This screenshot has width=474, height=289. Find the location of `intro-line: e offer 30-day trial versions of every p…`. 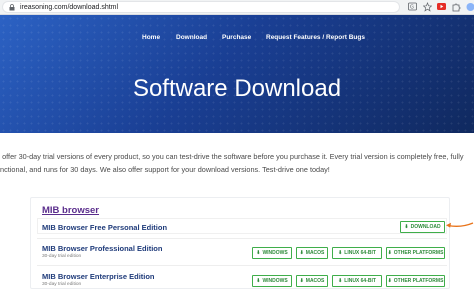

intro-line: e offer 30-day trial versions of every p… is located at coordinates (237, 156).